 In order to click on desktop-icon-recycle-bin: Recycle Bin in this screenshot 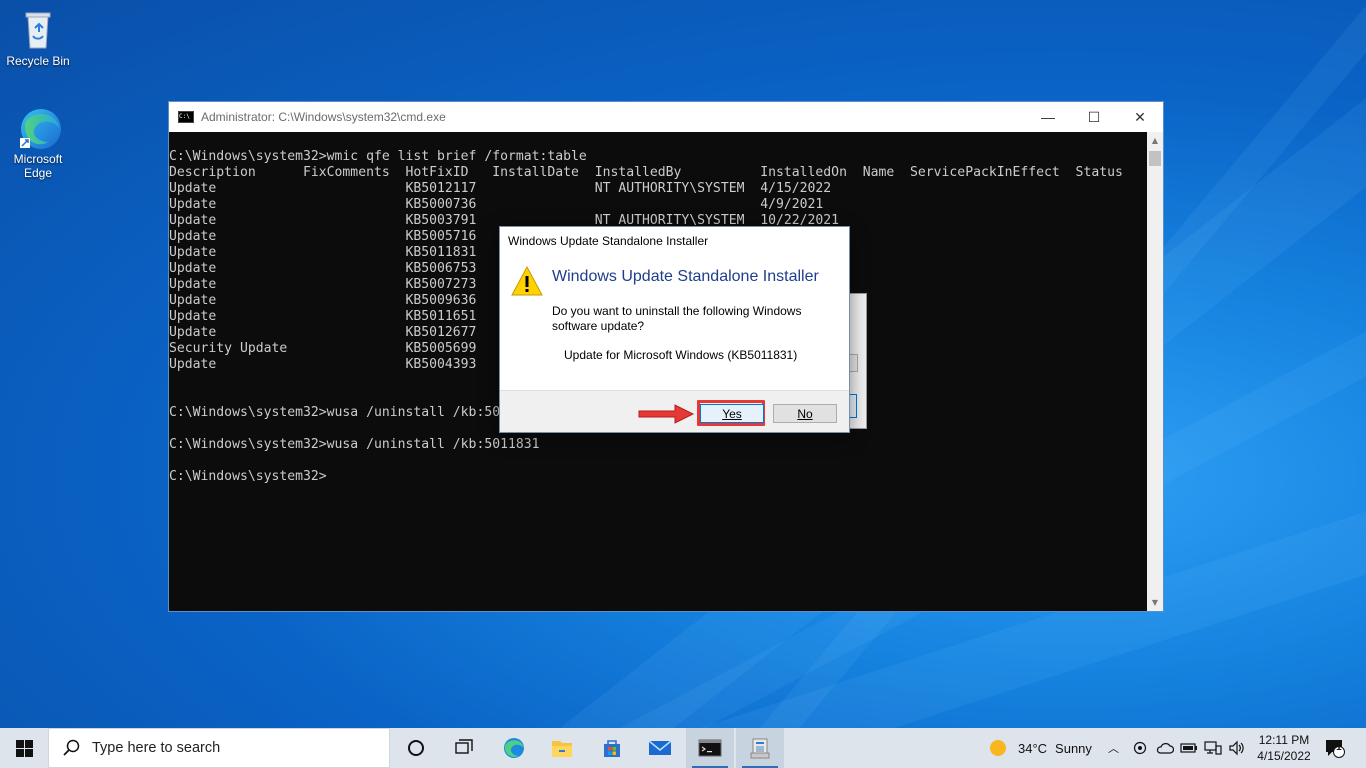, I will do `click(38, 38)`.